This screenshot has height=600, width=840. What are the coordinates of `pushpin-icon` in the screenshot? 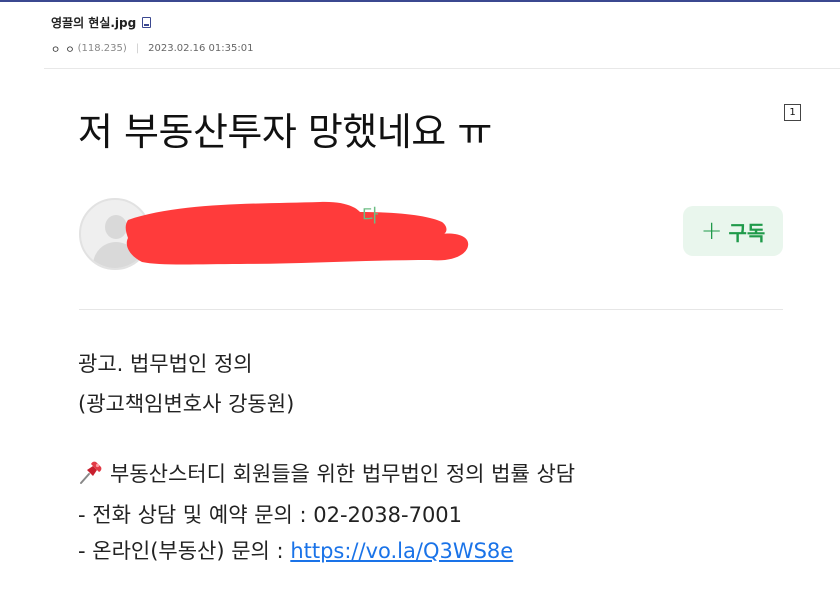 It's located at (91, 472).